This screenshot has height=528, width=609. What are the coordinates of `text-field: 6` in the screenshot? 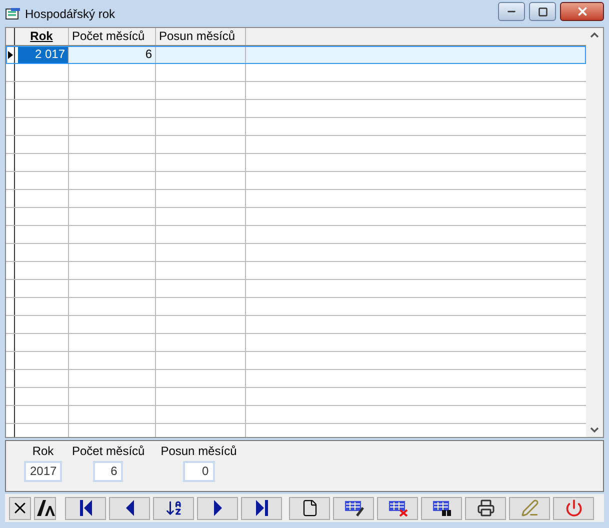 It's located at (108, 471).